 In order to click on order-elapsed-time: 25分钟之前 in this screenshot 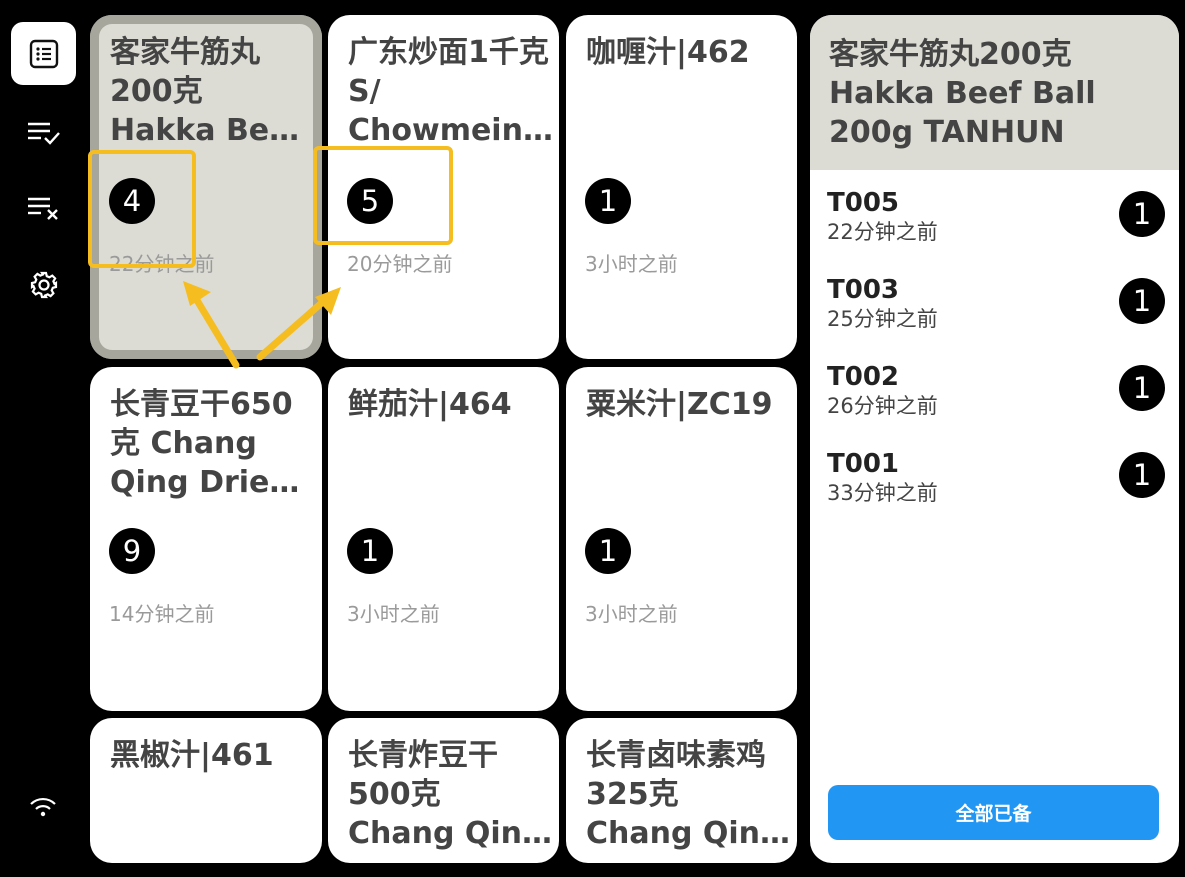, I will do `click(882, 319)`.